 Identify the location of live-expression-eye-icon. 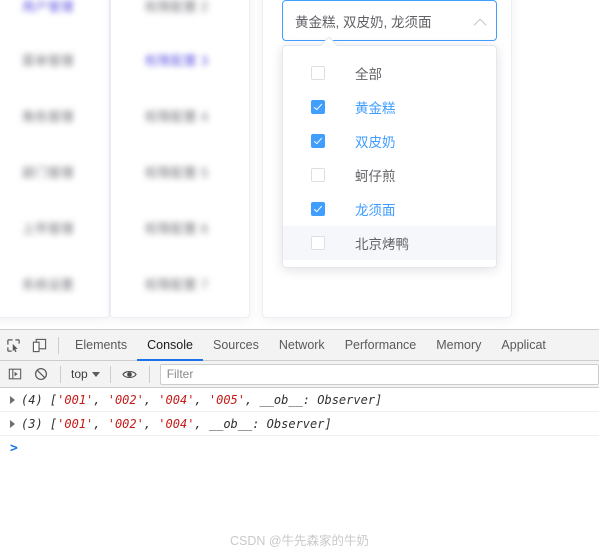
(130, 374).